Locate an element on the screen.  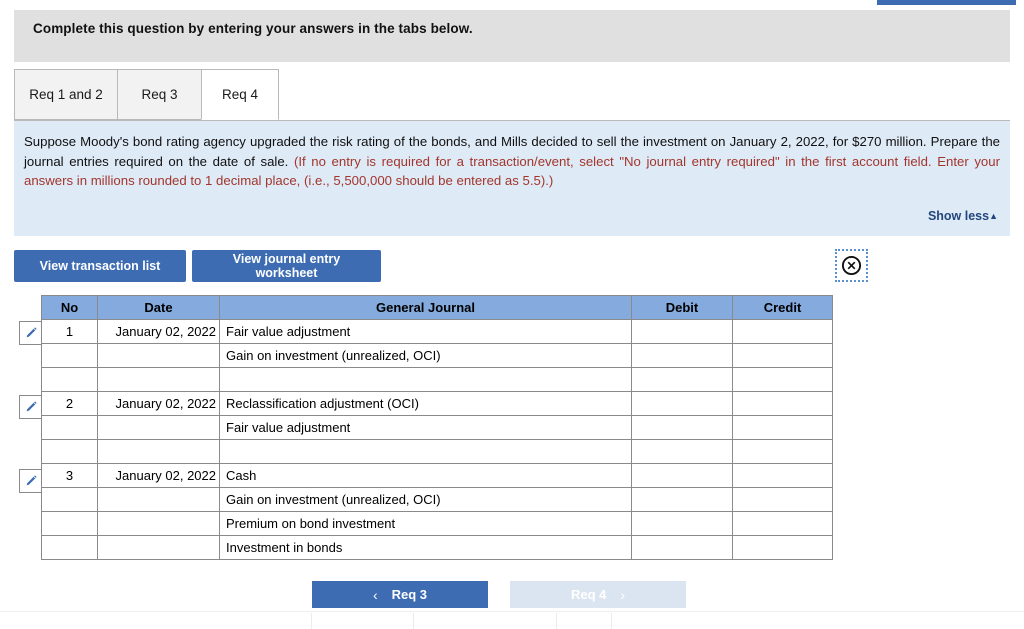
close-circle-button is located at coordinates (851, 265).